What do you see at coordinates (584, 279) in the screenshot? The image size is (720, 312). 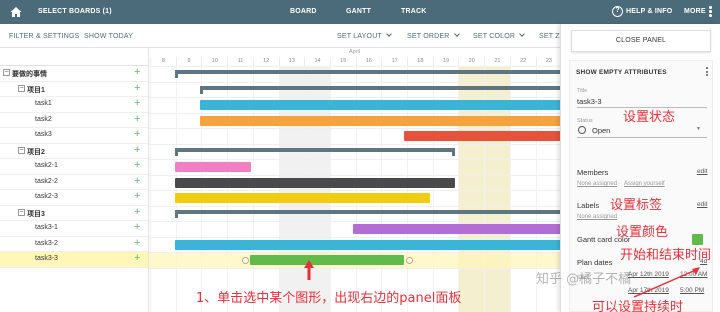 I see `watermark: 知乎 @橘子不橘` at bounding box center [584, 279].